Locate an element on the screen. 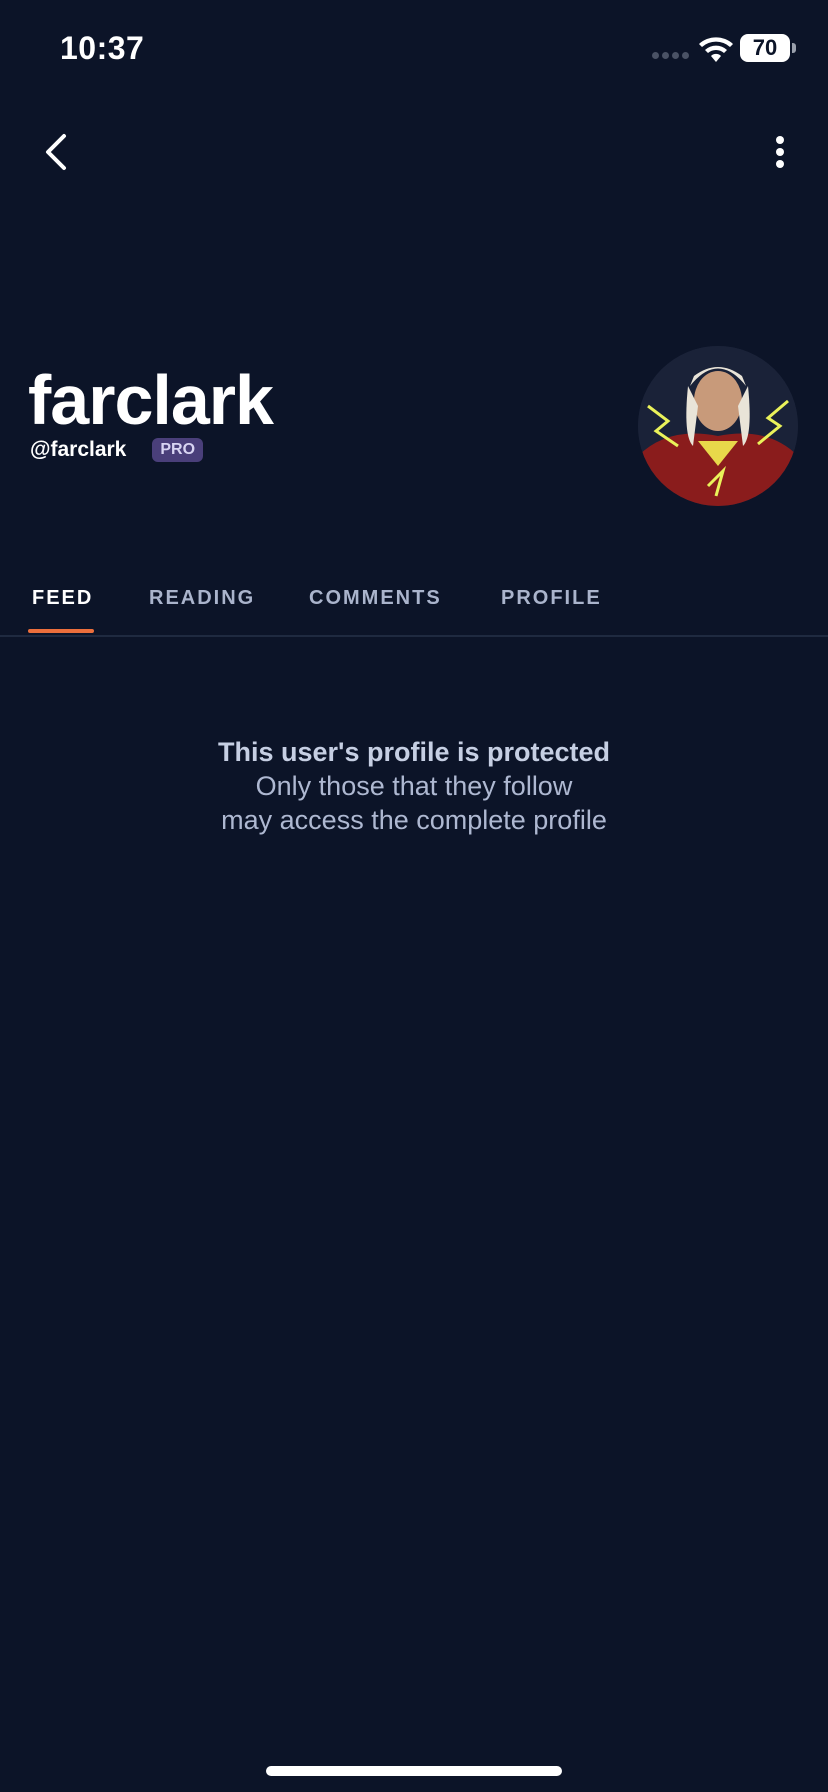 The width and height of the screenshot is (828, 1792). top-navigation is located at coordinates (414, 150).